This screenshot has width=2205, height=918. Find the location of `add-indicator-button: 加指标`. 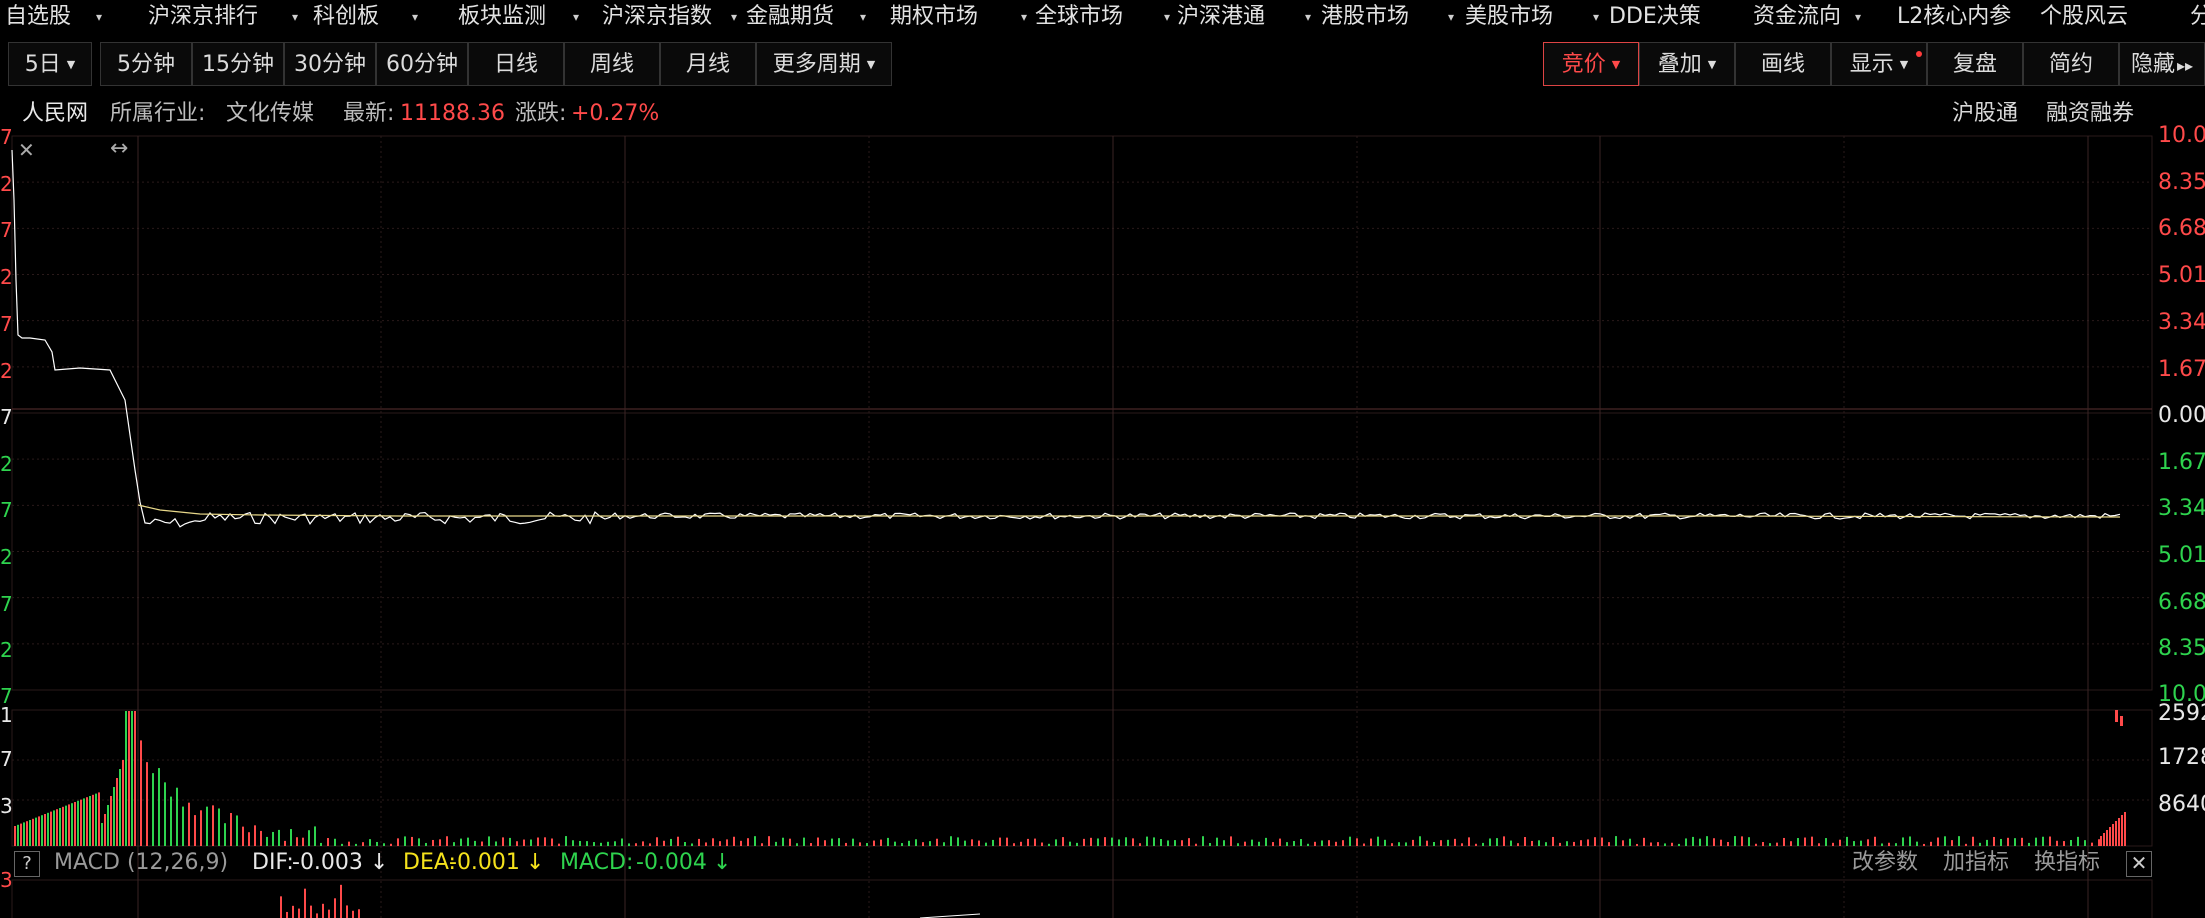

add-indicator-button: 加指标 is located at coordinates (1976, 863).